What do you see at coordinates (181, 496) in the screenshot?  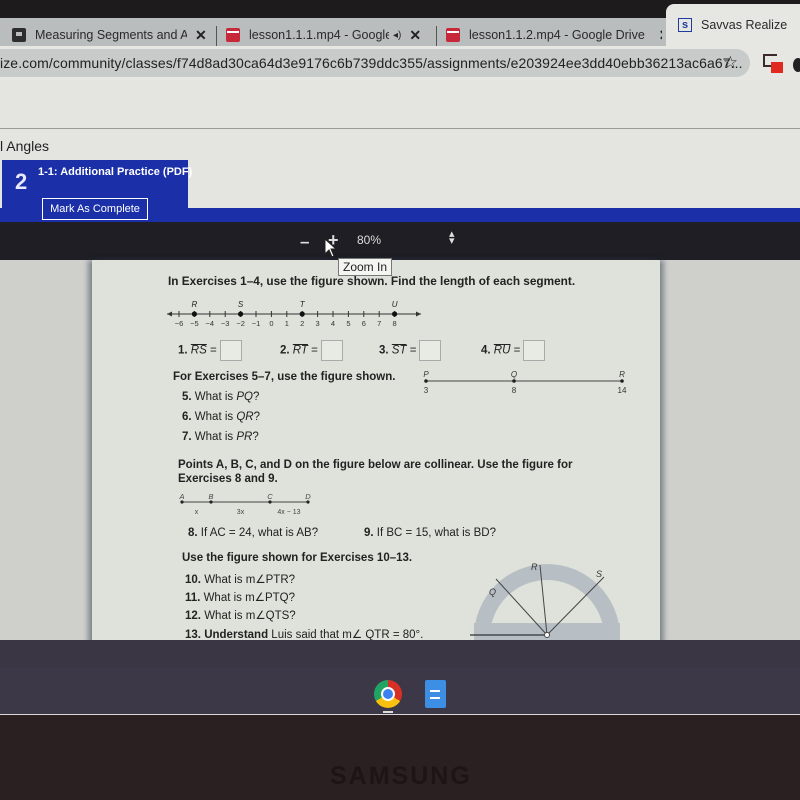 I see `point-label: A` at bounding box center [181, 496].